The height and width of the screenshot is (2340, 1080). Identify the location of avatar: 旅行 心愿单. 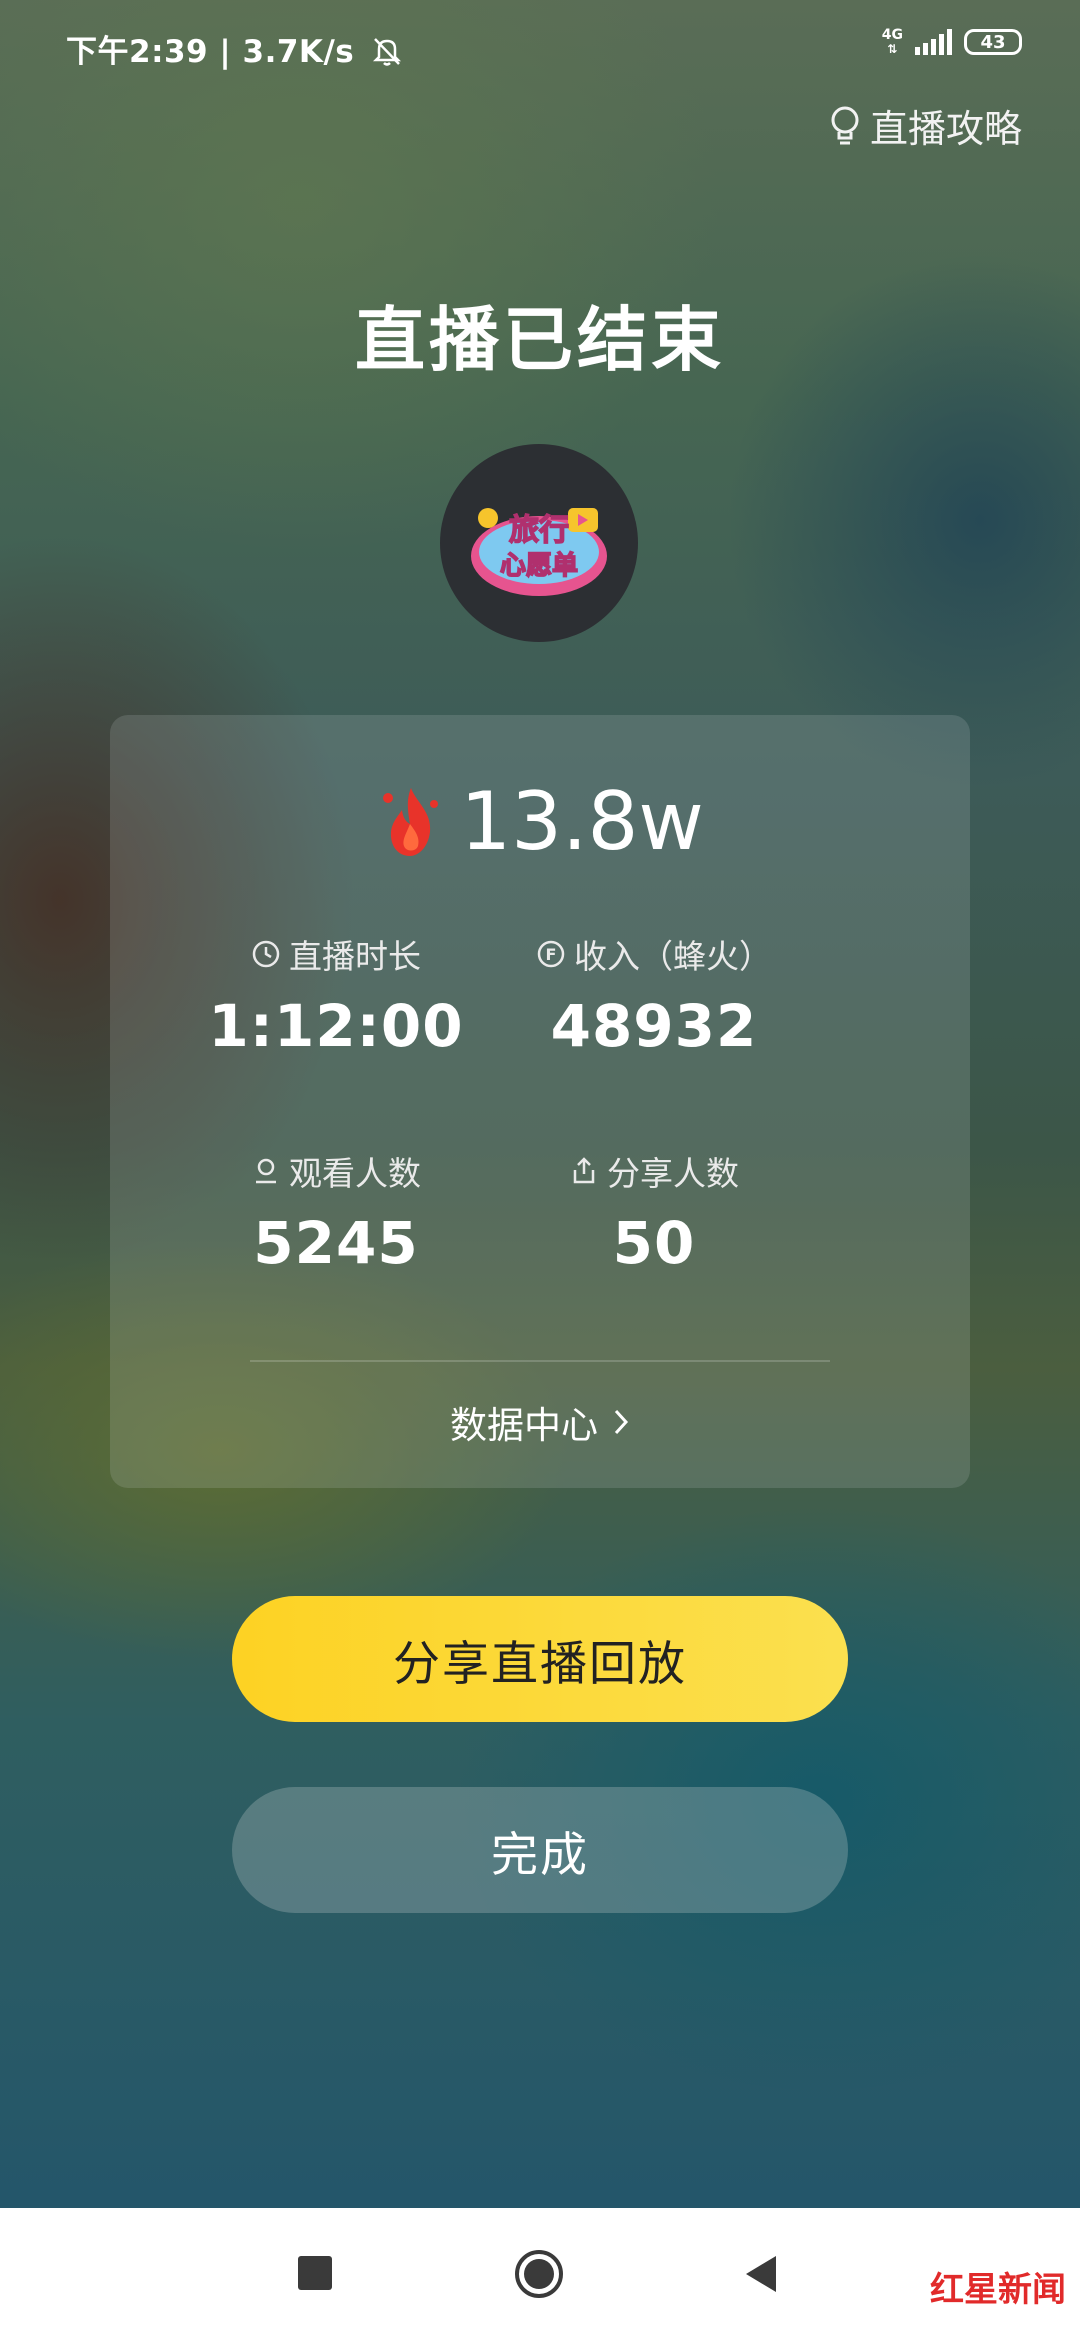
(539, 543).